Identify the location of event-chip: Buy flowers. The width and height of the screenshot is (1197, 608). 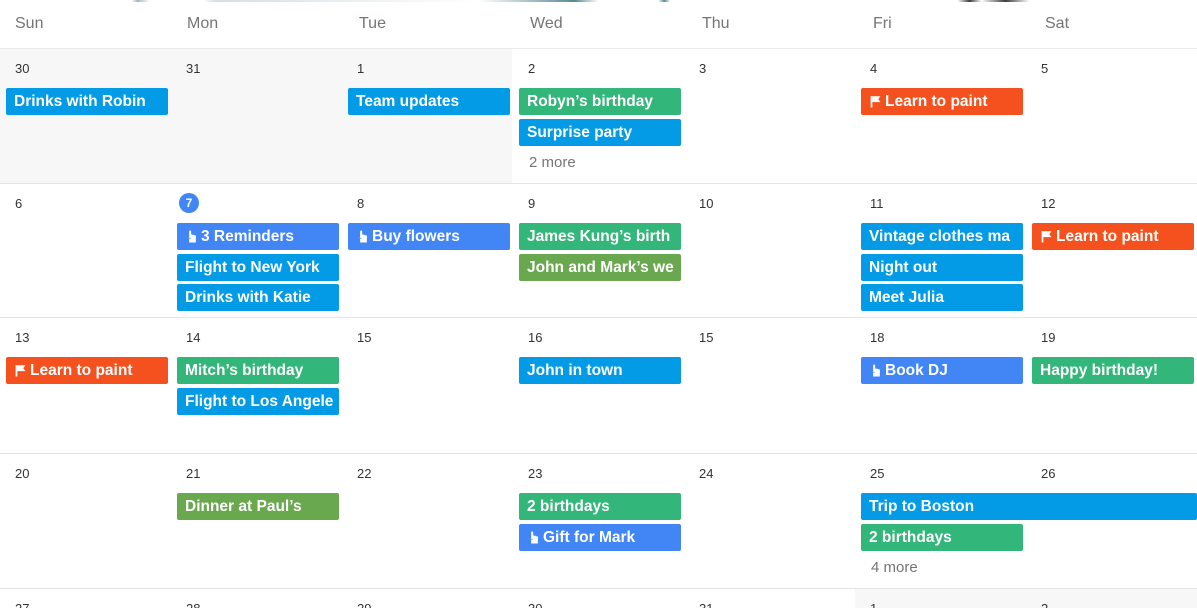
(429, 236).